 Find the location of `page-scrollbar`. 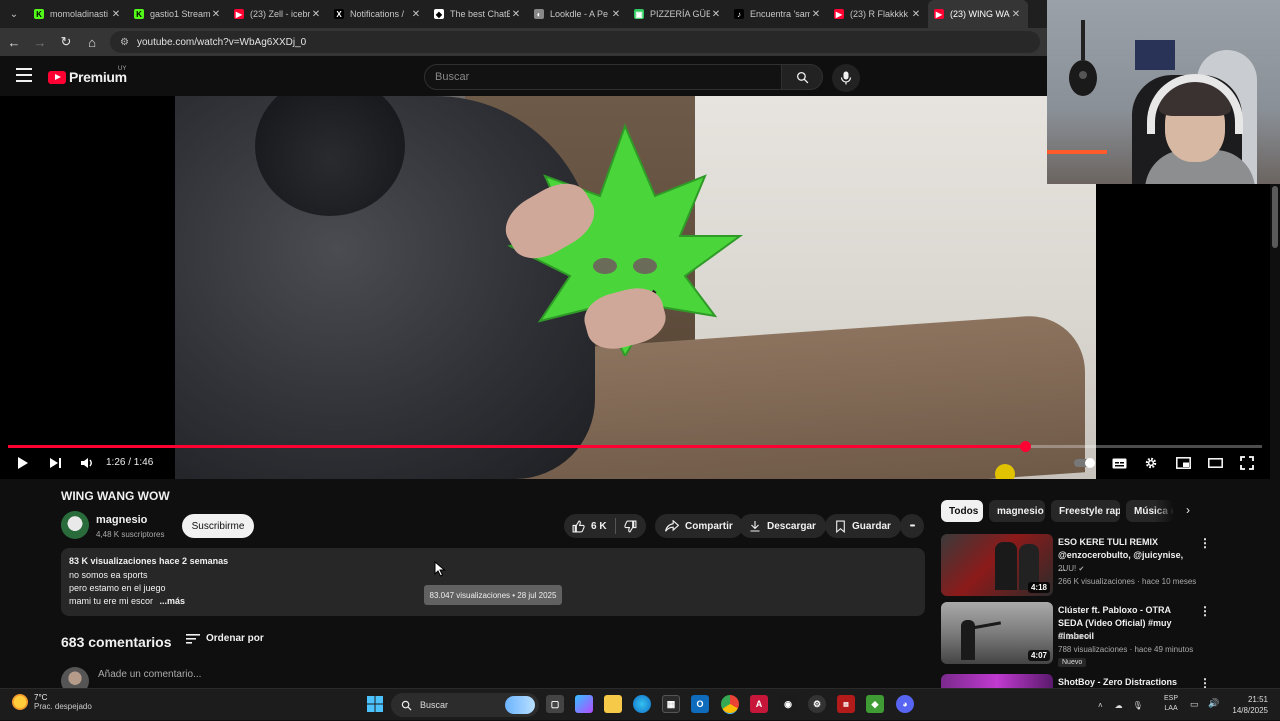

page-scrollbar is located at coordinates (1275, 436).